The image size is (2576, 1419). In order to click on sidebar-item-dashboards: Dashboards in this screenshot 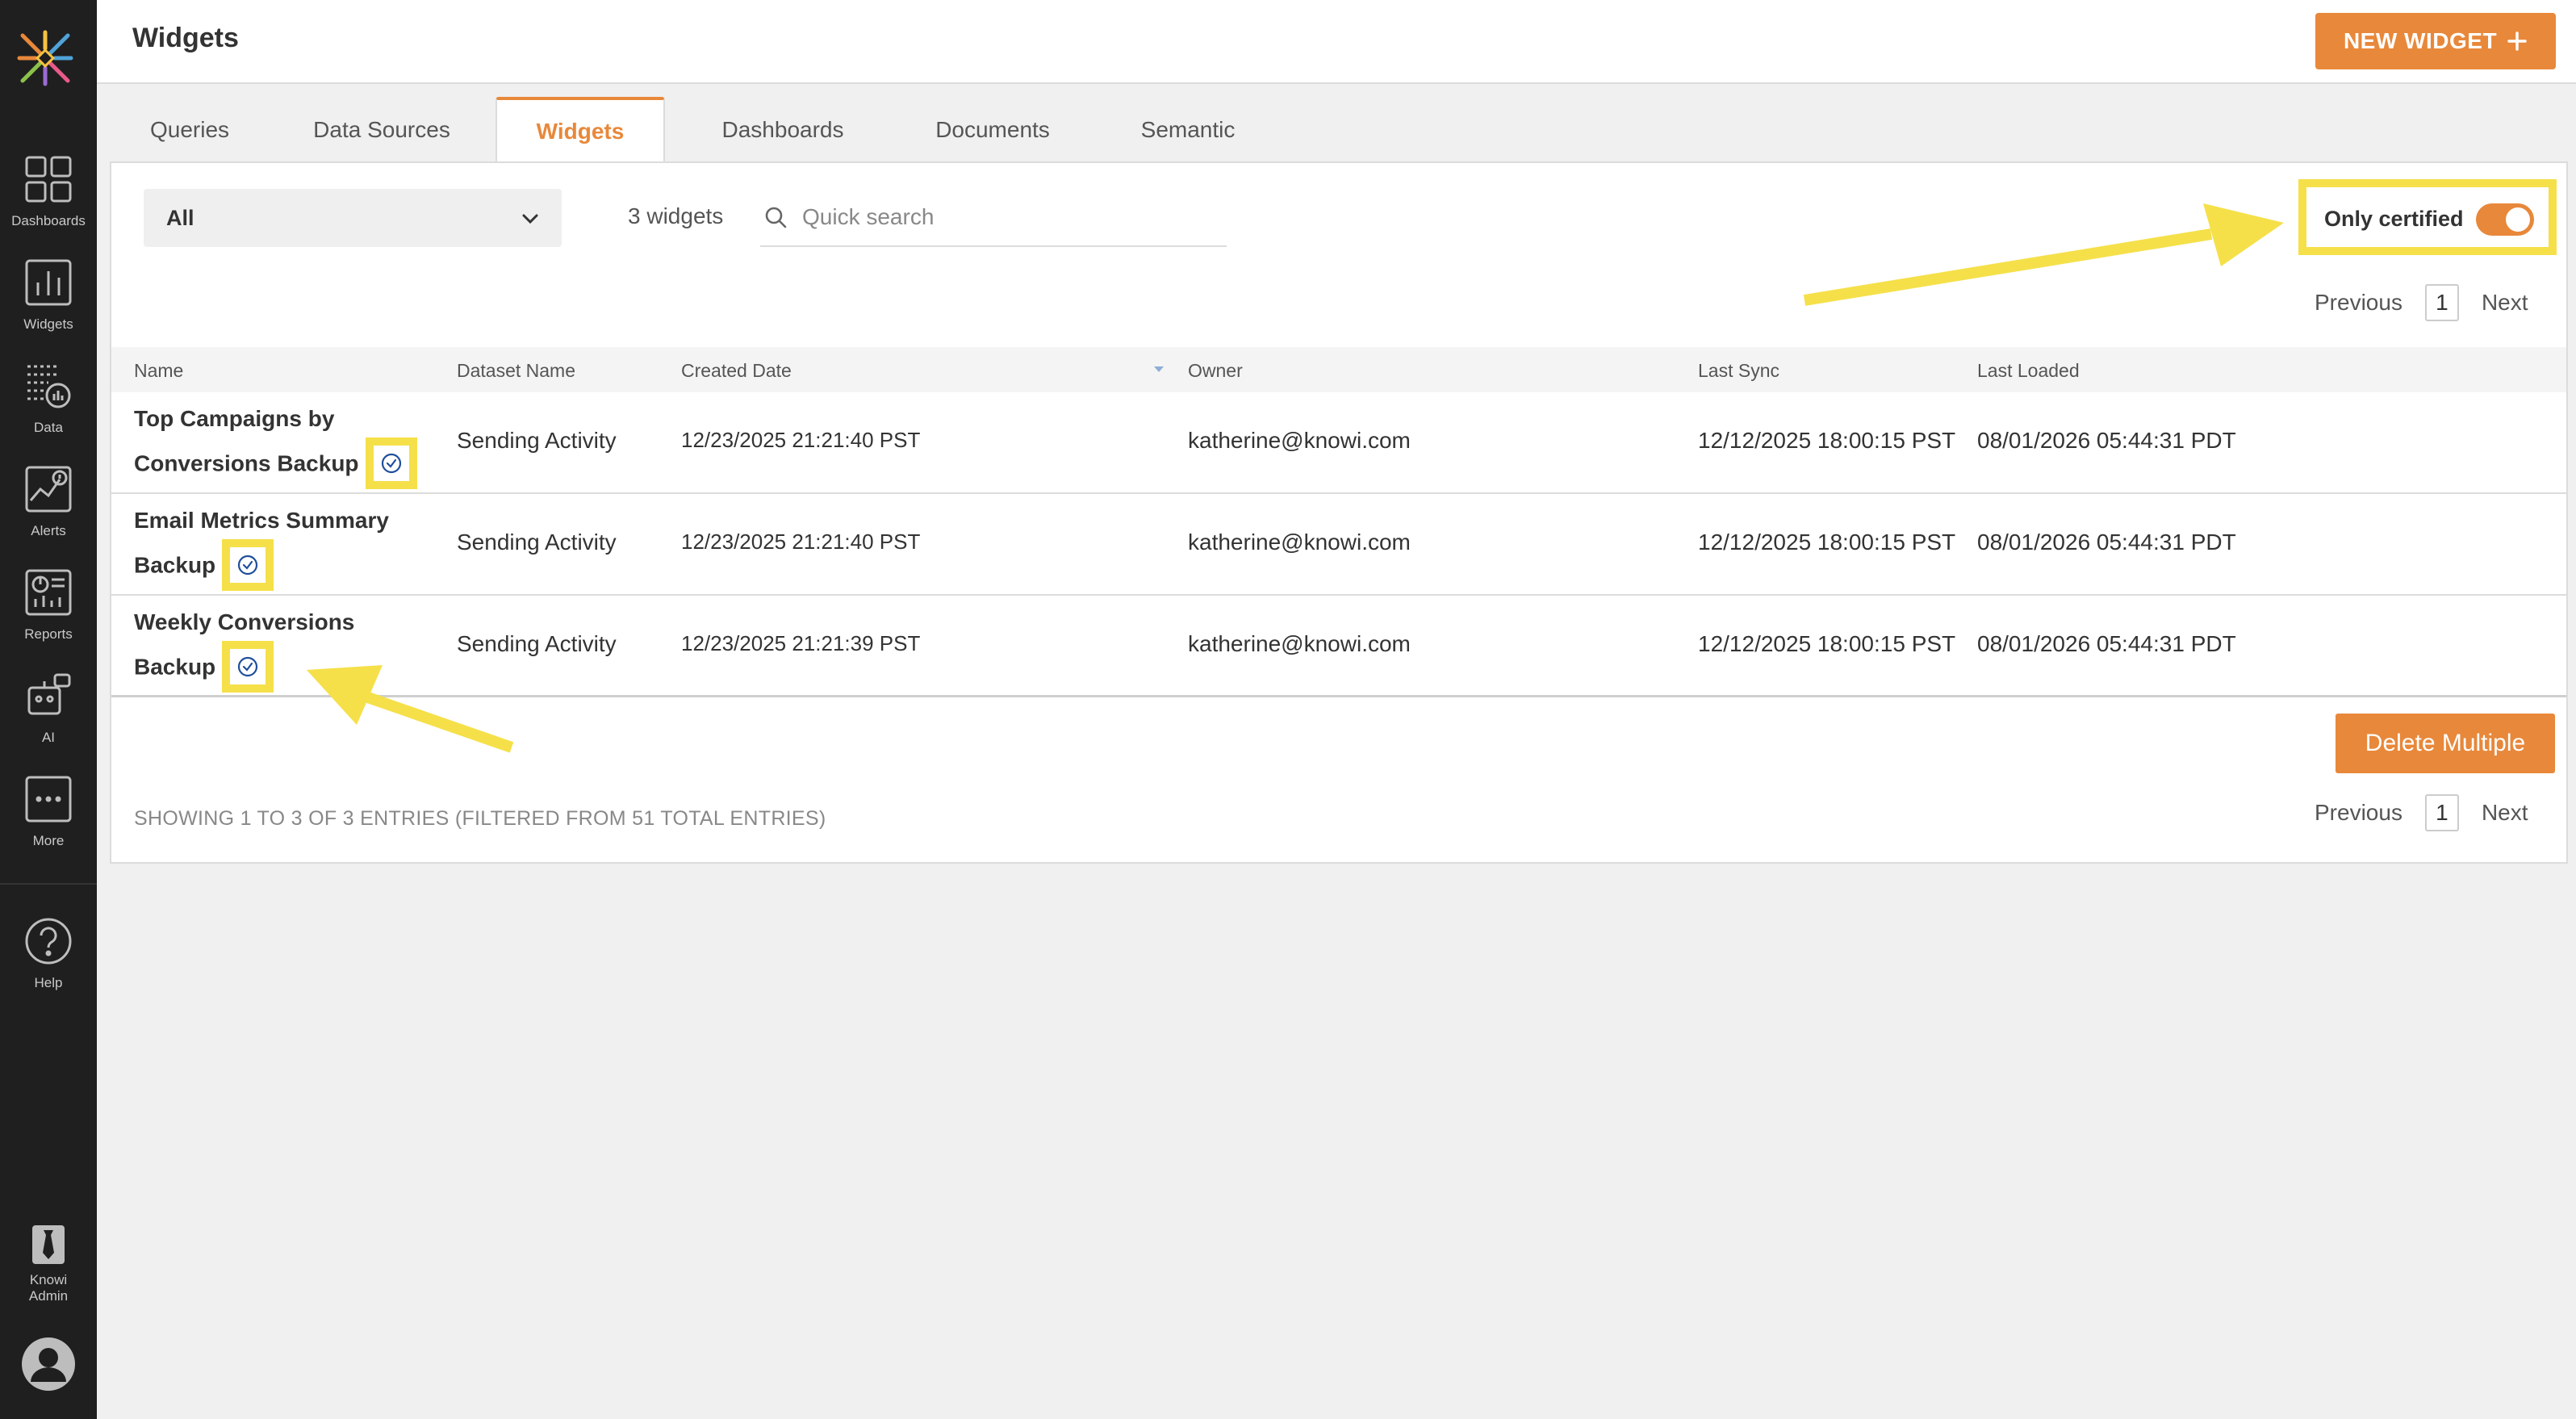, I will do `click(48, 192)`.